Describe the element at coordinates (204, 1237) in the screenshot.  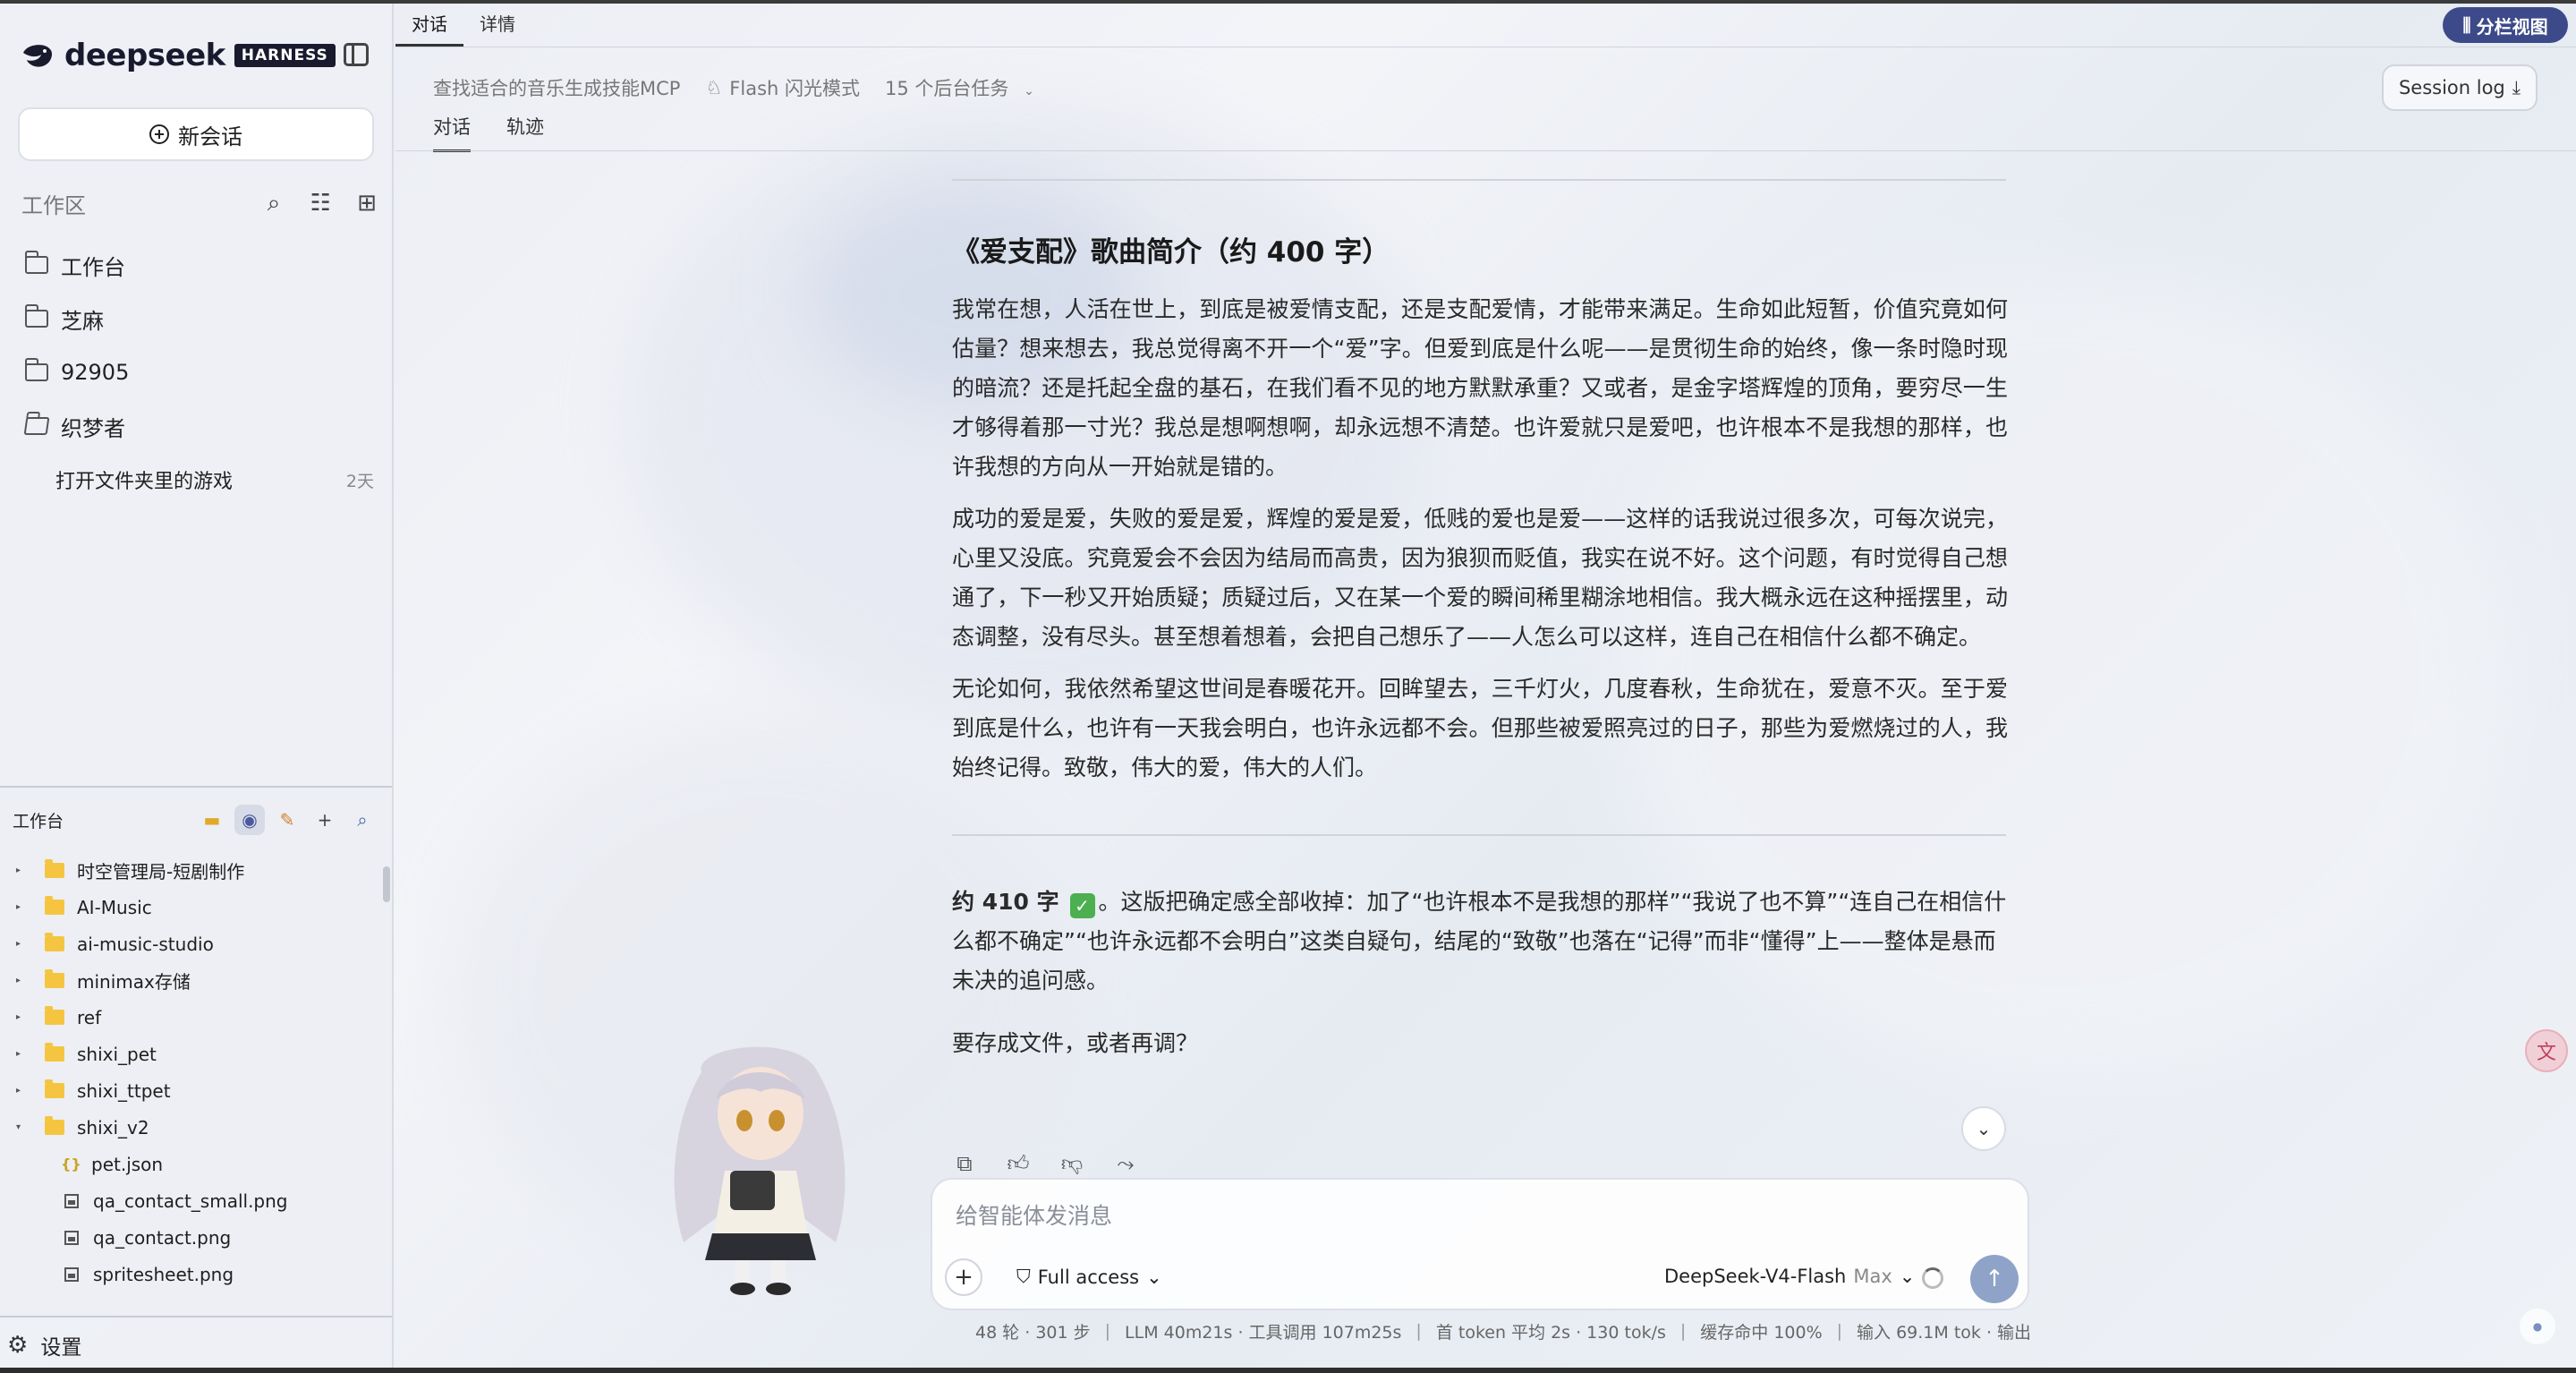
I see `tree-file: qa_contact.png` at that location.